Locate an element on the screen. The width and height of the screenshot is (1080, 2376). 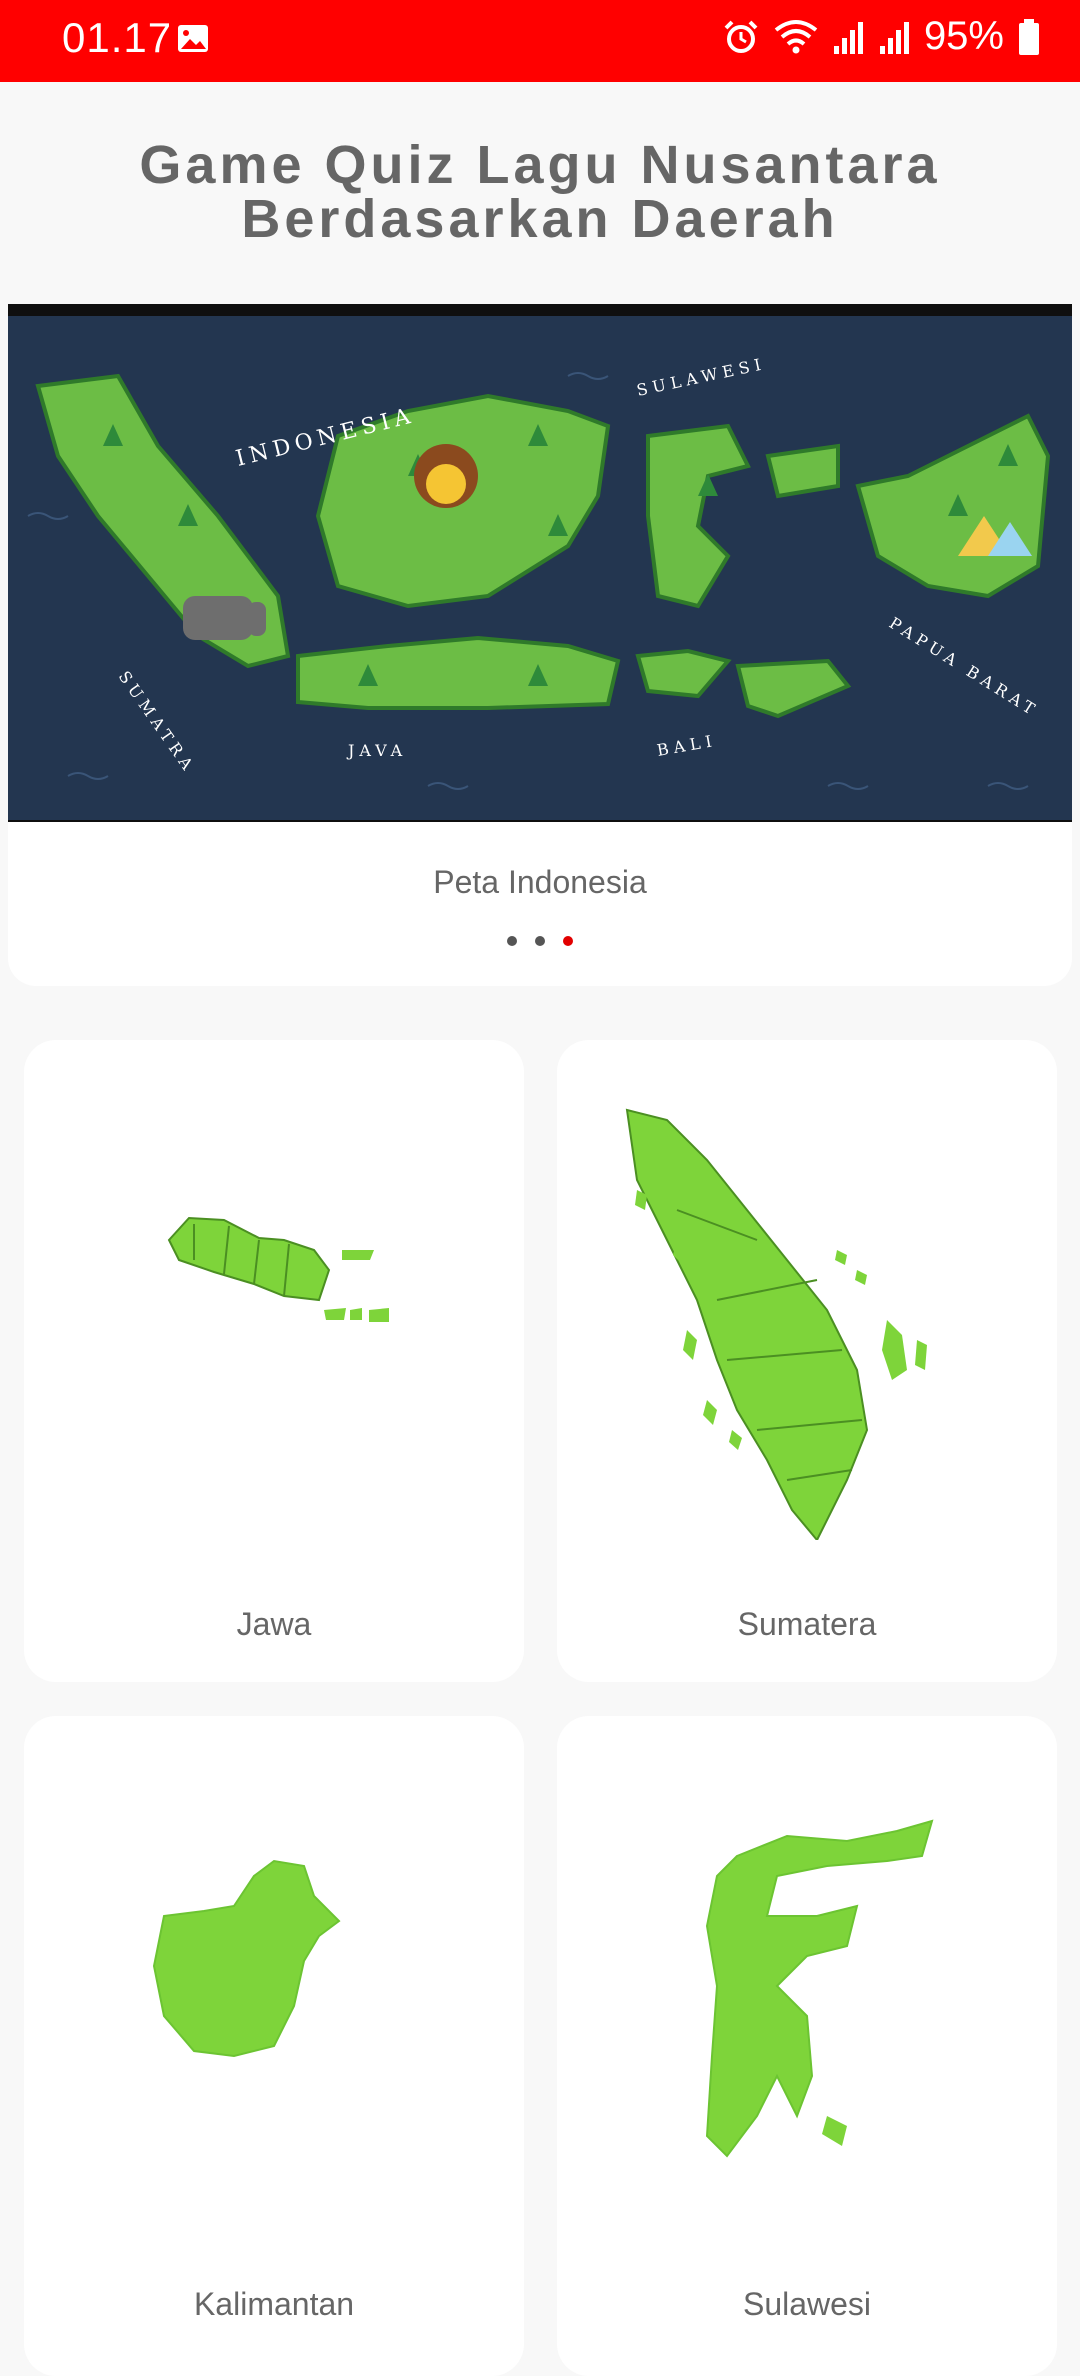
title-line-1: Game Quiz Lagu Nusantara is located at coordinates (540, 165).